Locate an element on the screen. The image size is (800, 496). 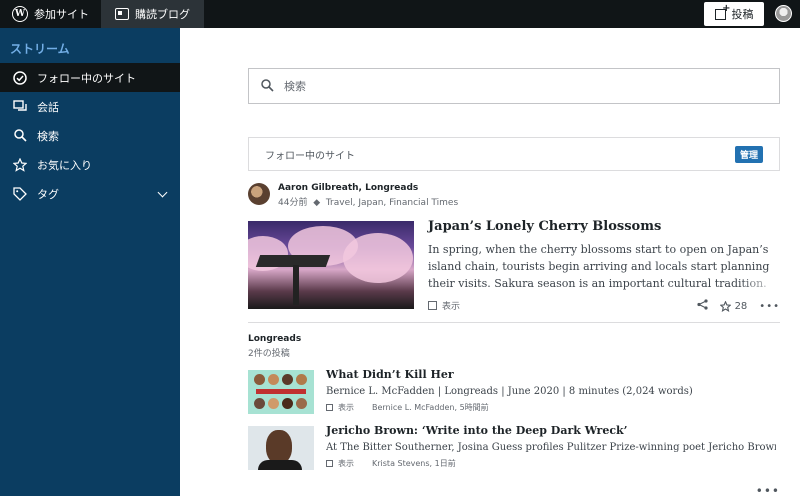
post-meta: 44分前 ◆ Travel, Japan, Financial Times is located at coordinates (368, 201).